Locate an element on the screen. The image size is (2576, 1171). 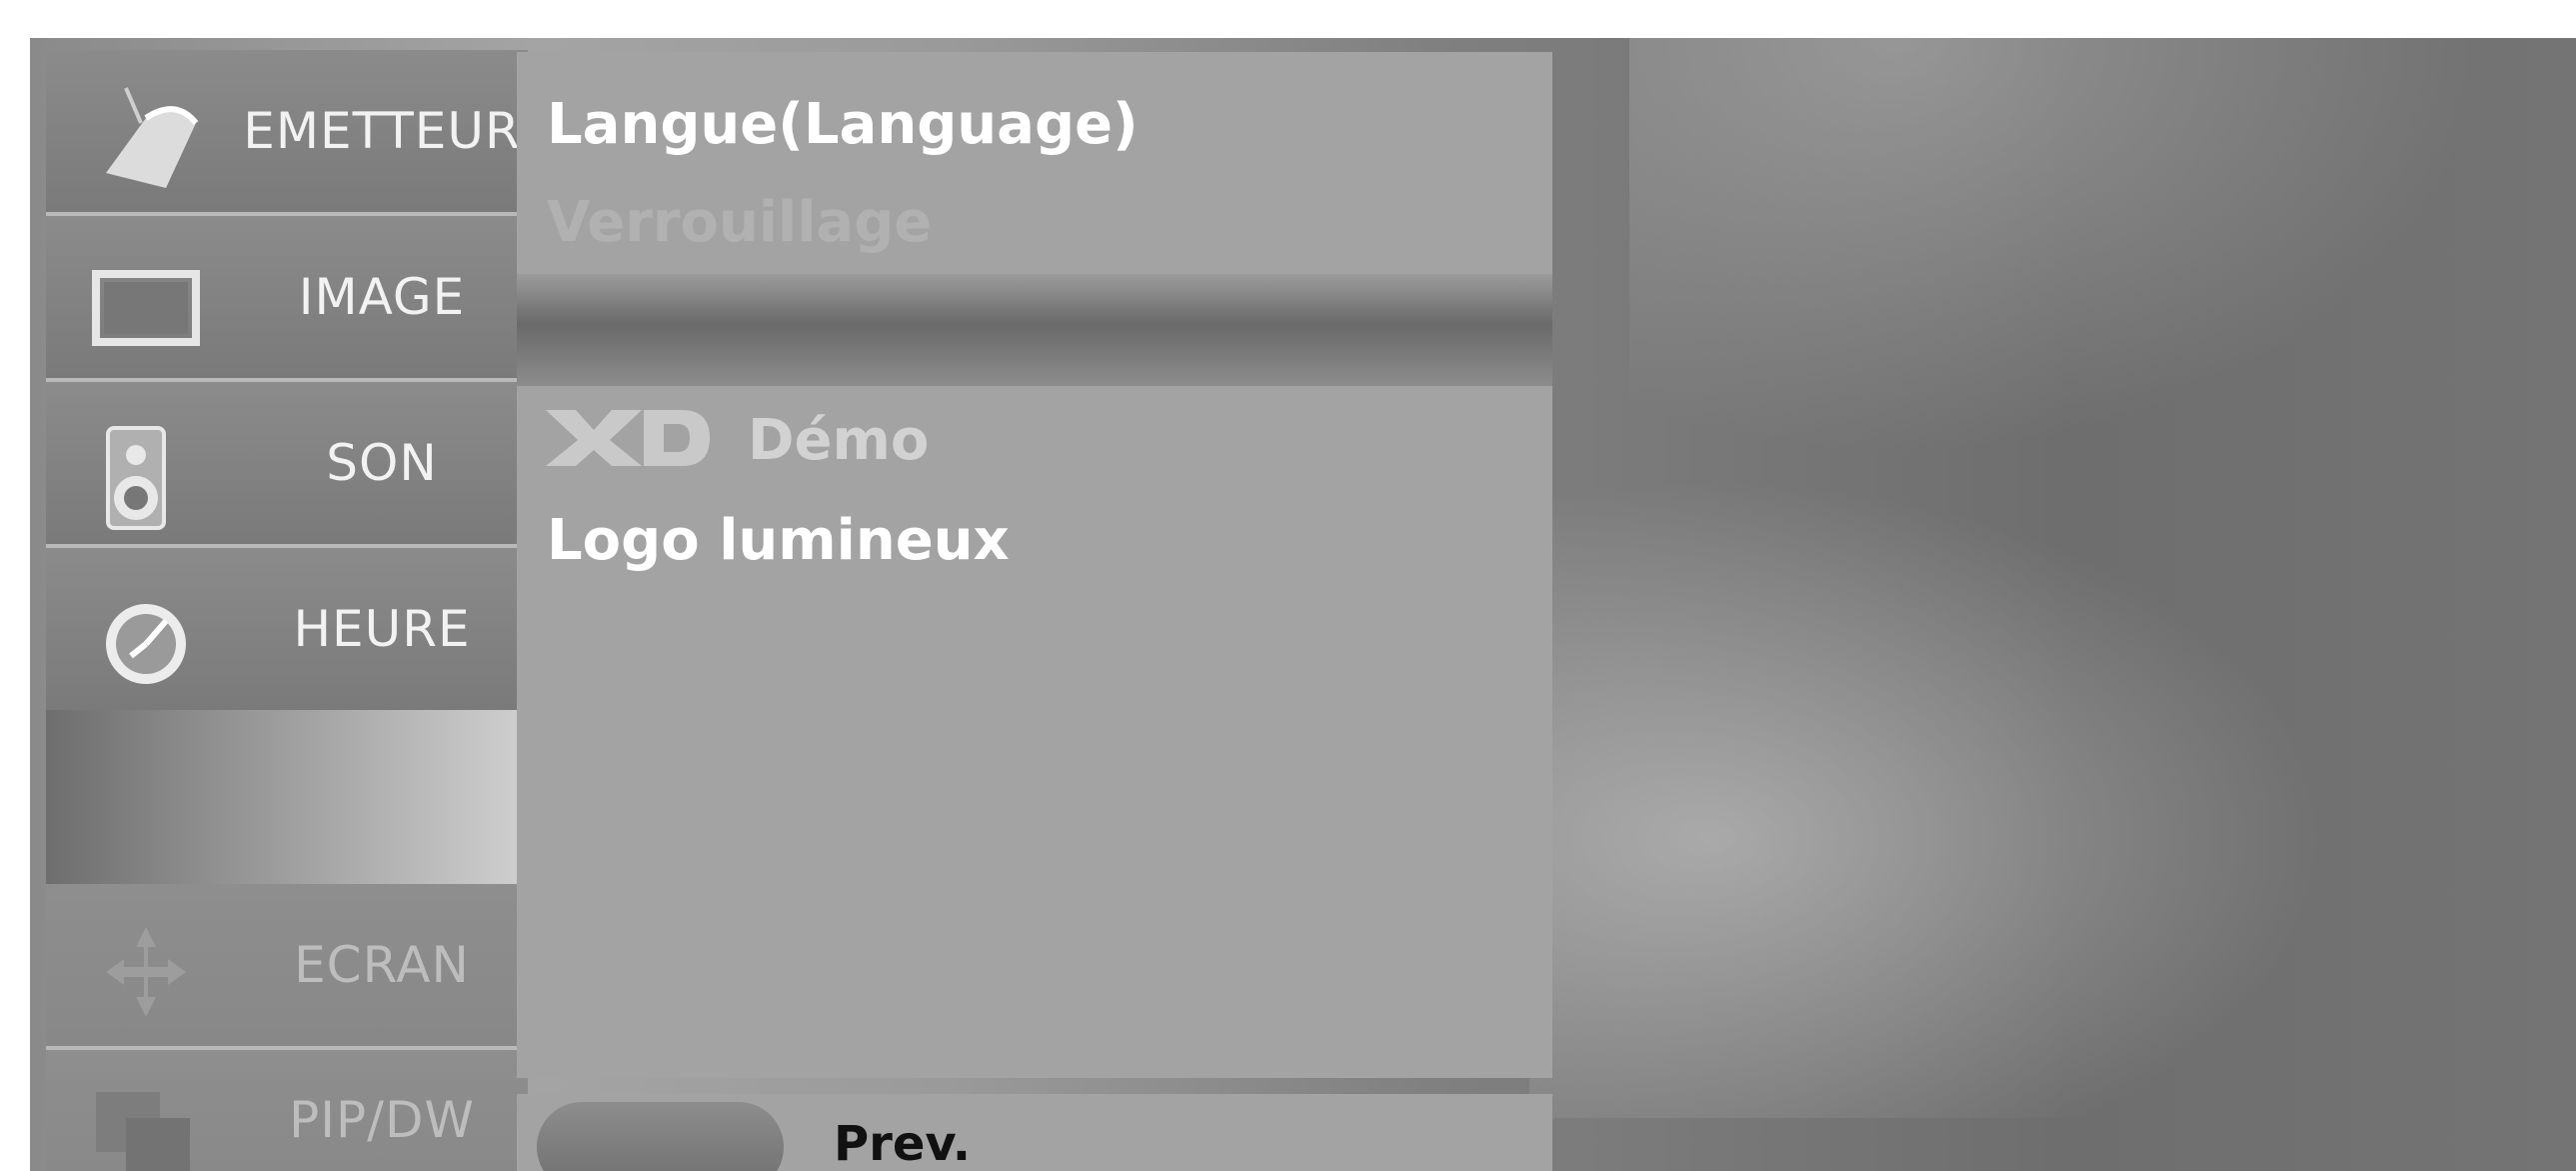
tab-emetteur: EMETTEUR is located at coordinates (287, 133).